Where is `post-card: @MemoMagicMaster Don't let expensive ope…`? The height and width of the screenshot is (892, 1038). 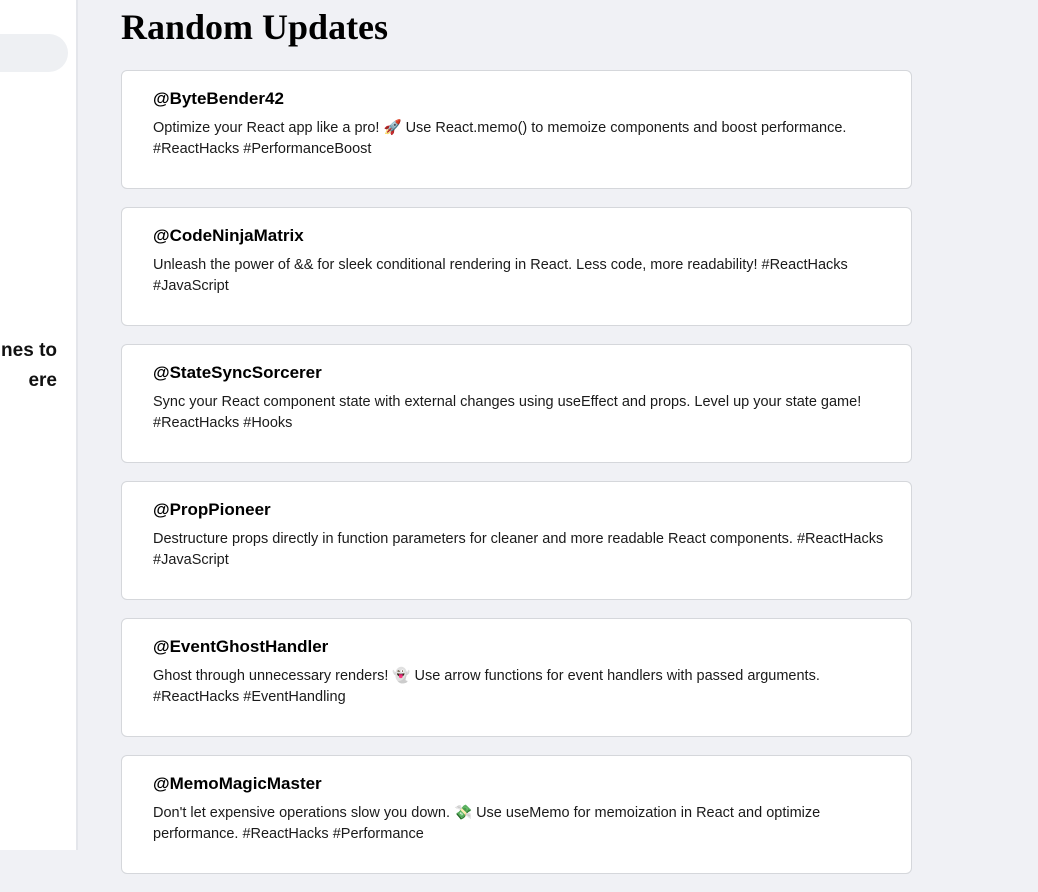 post-card: @MemoMagicMaster Don't let expensive ope… is located at coordinates (516, 814).